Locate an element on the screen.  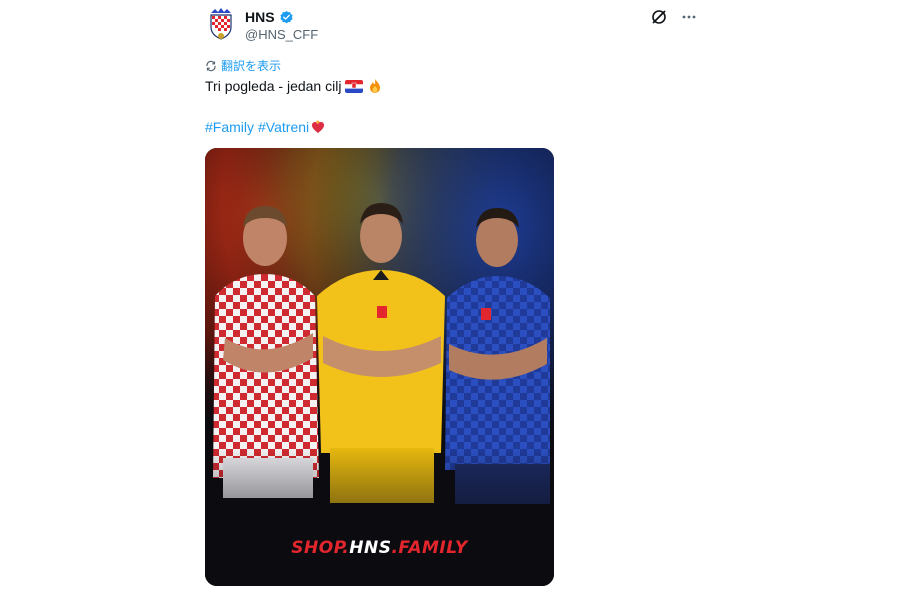
verified-badge-icon is located at coordinates (286, 16).